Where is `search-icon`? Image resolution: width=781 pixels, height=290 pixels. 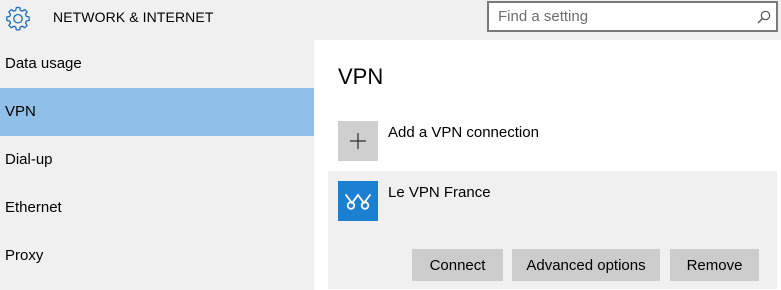 search-icon is located at coordinates (764, 17).